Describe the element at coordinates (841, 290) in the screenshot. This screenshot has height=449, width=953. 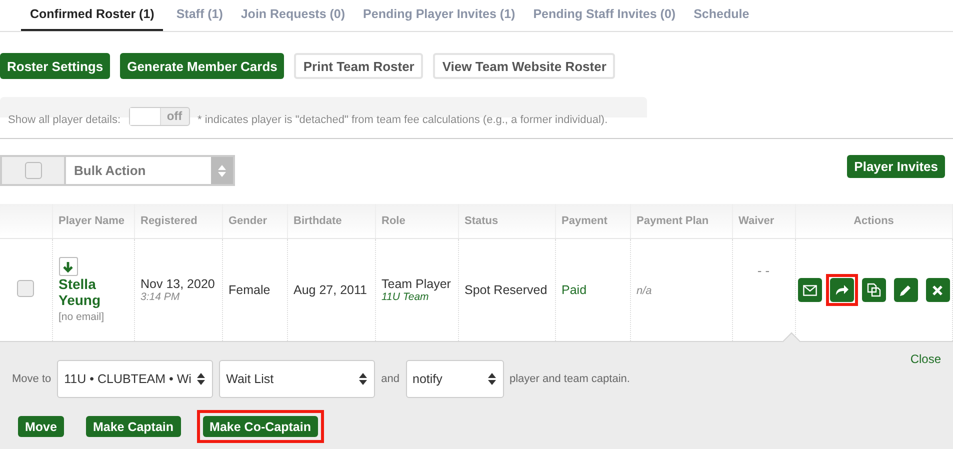
I see `curved-arrow-icon` at that location.